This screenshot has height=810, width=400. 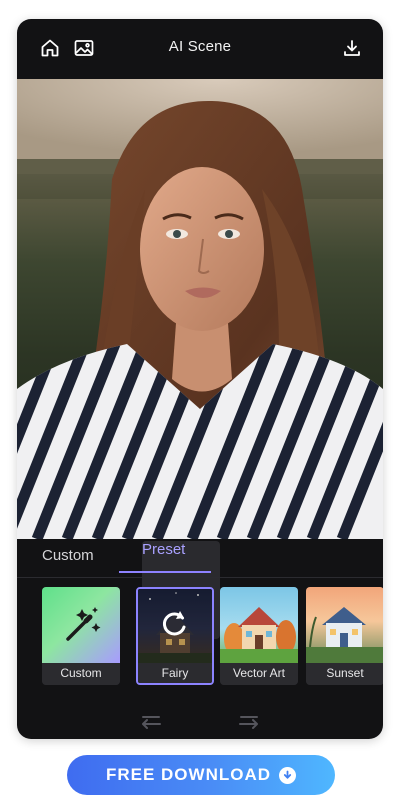 I want to click on preset-sunset: Sunset, so click(x=344, y=636).